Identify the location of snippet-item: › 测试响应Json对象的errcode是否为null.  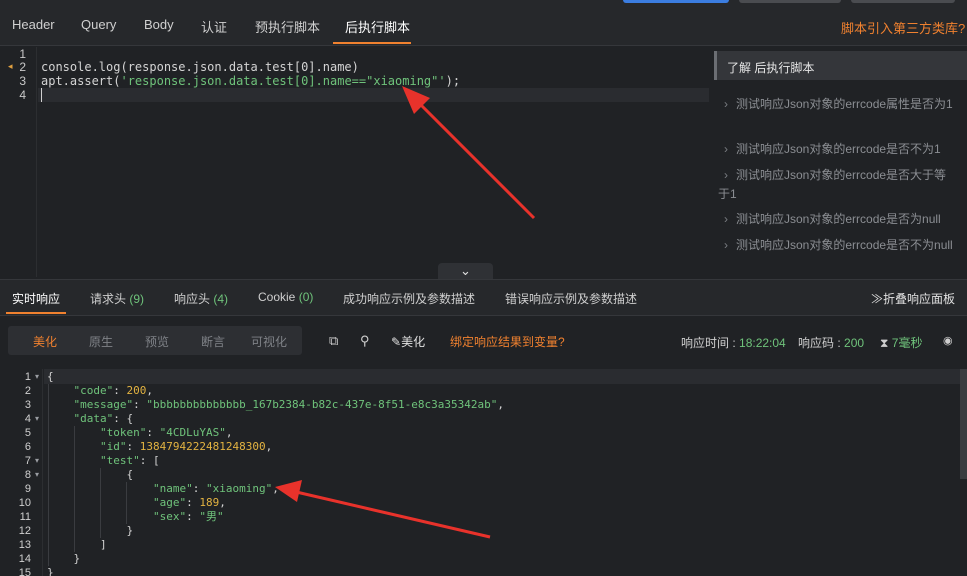
(838, 219).